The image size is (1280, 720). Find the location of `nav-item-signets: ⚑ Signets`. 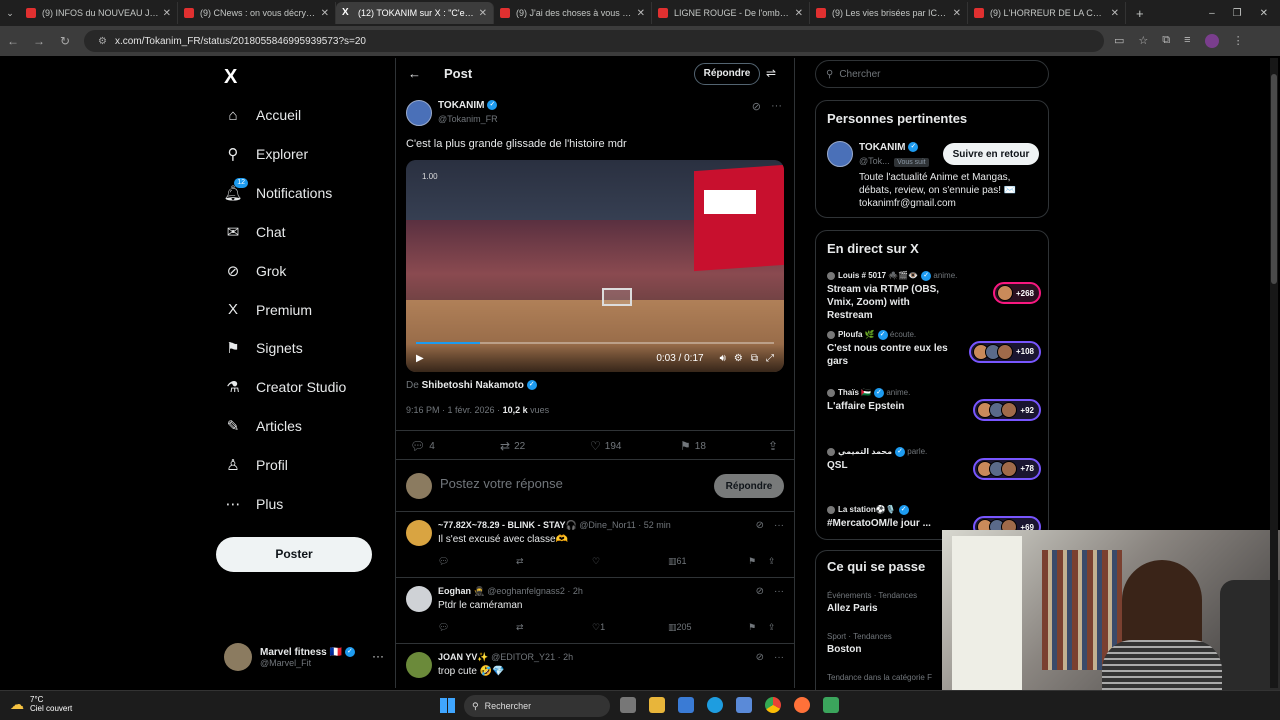

nav-item-signets: ⚑ Signets is located at coordinates (263, 348).